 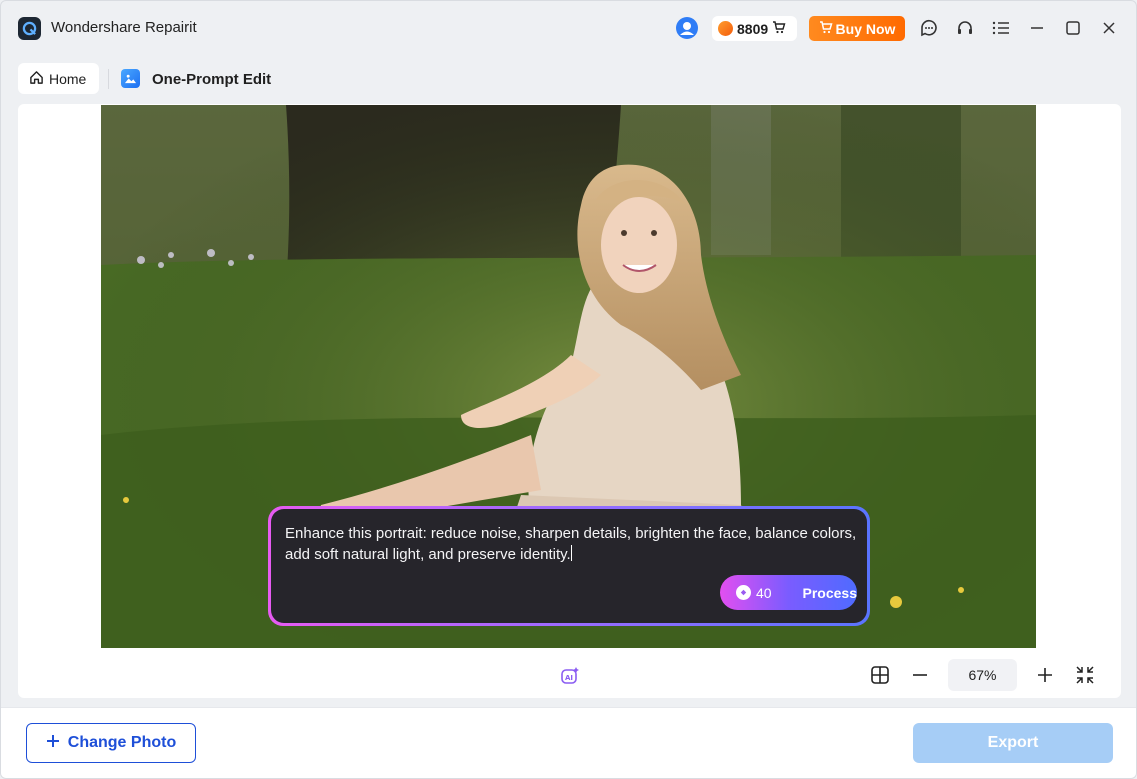 What do you see at coordinates (687, 28) in the screenshot?
I see `user-avatar-icon` at bounding box center [687, 28].